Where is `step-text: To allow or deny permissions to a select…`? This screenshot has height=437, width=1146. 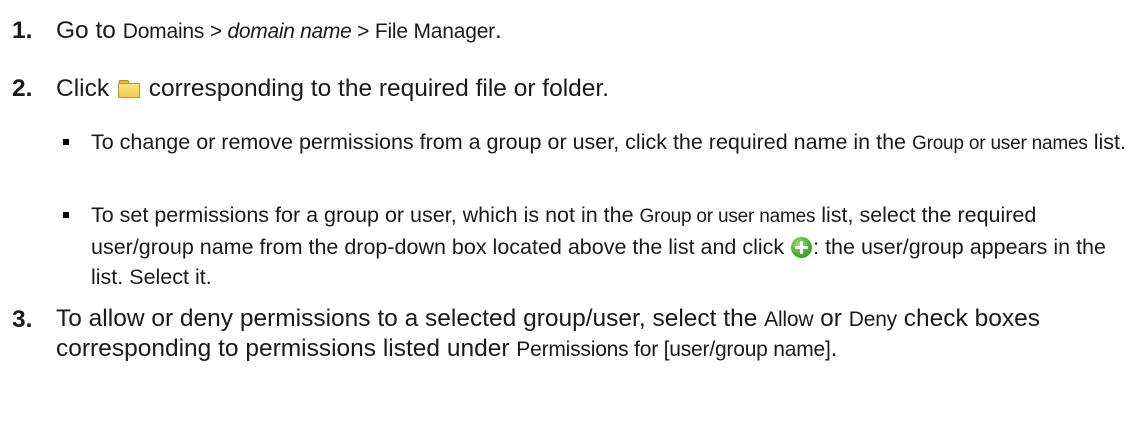 step-text: To allow or deny permissions to a select… is located at coordinates (596, 334).